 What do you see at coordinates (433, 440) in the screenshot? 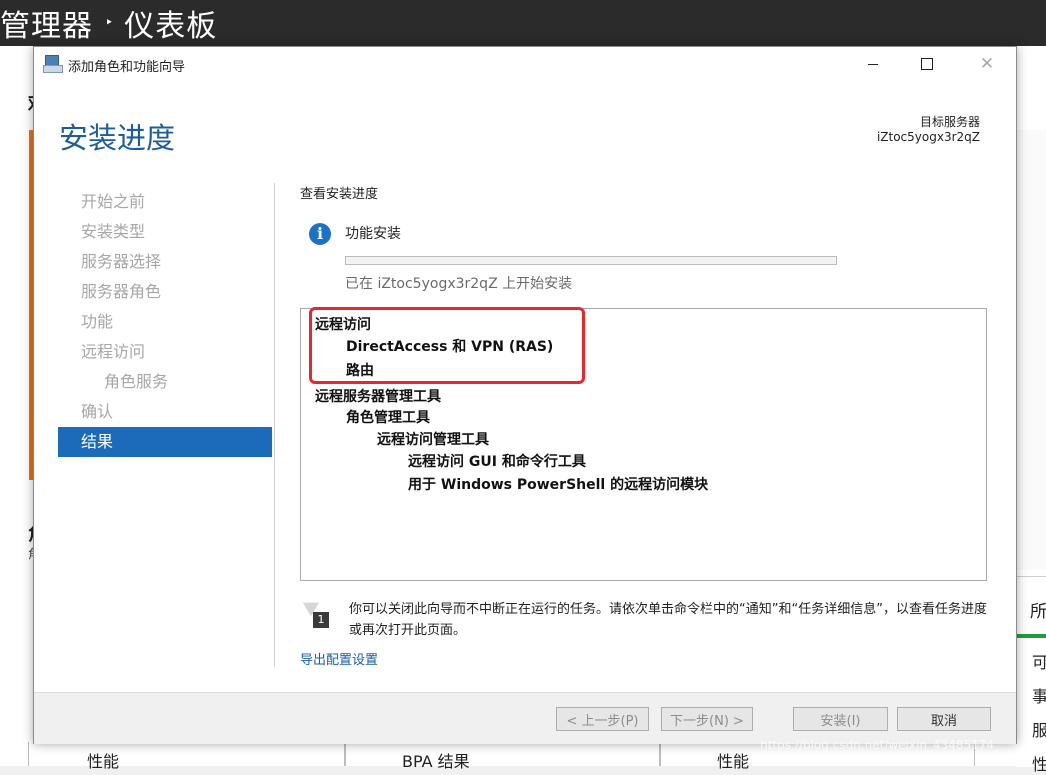
I see `result-item: 远程访问管理工具` at bounding box center [433, 440].